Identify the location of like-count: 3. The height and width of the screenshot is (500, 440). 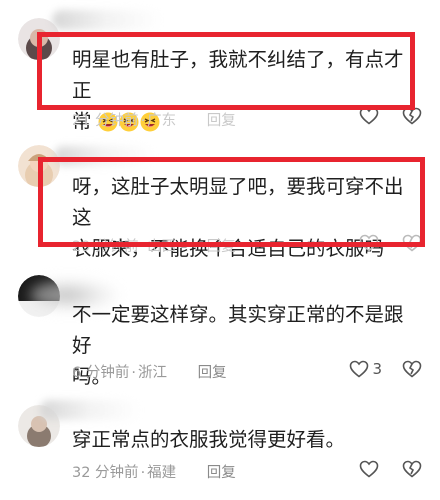
(377, 369).